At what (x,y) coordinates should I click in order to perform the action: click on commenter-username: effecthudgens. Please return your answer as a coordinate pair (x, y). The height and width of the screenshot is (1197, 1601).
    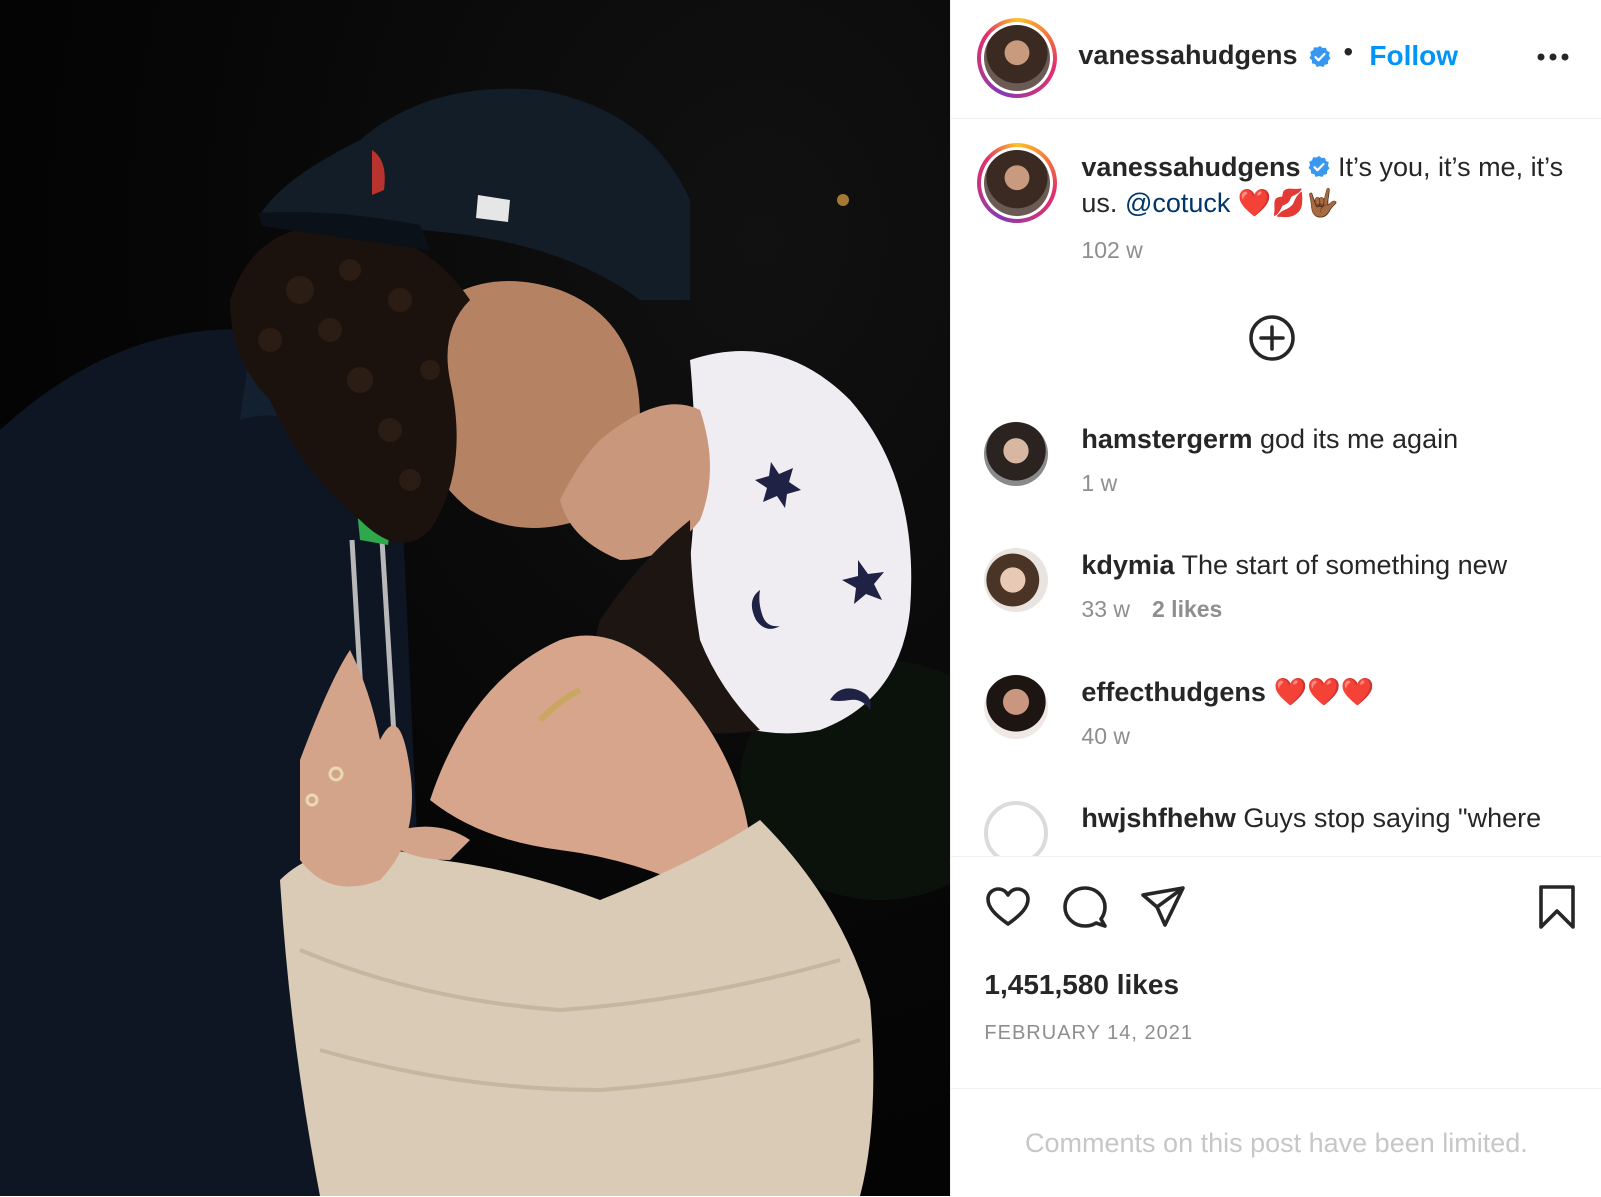
    Looking at the image, I should click on (1173, 692).